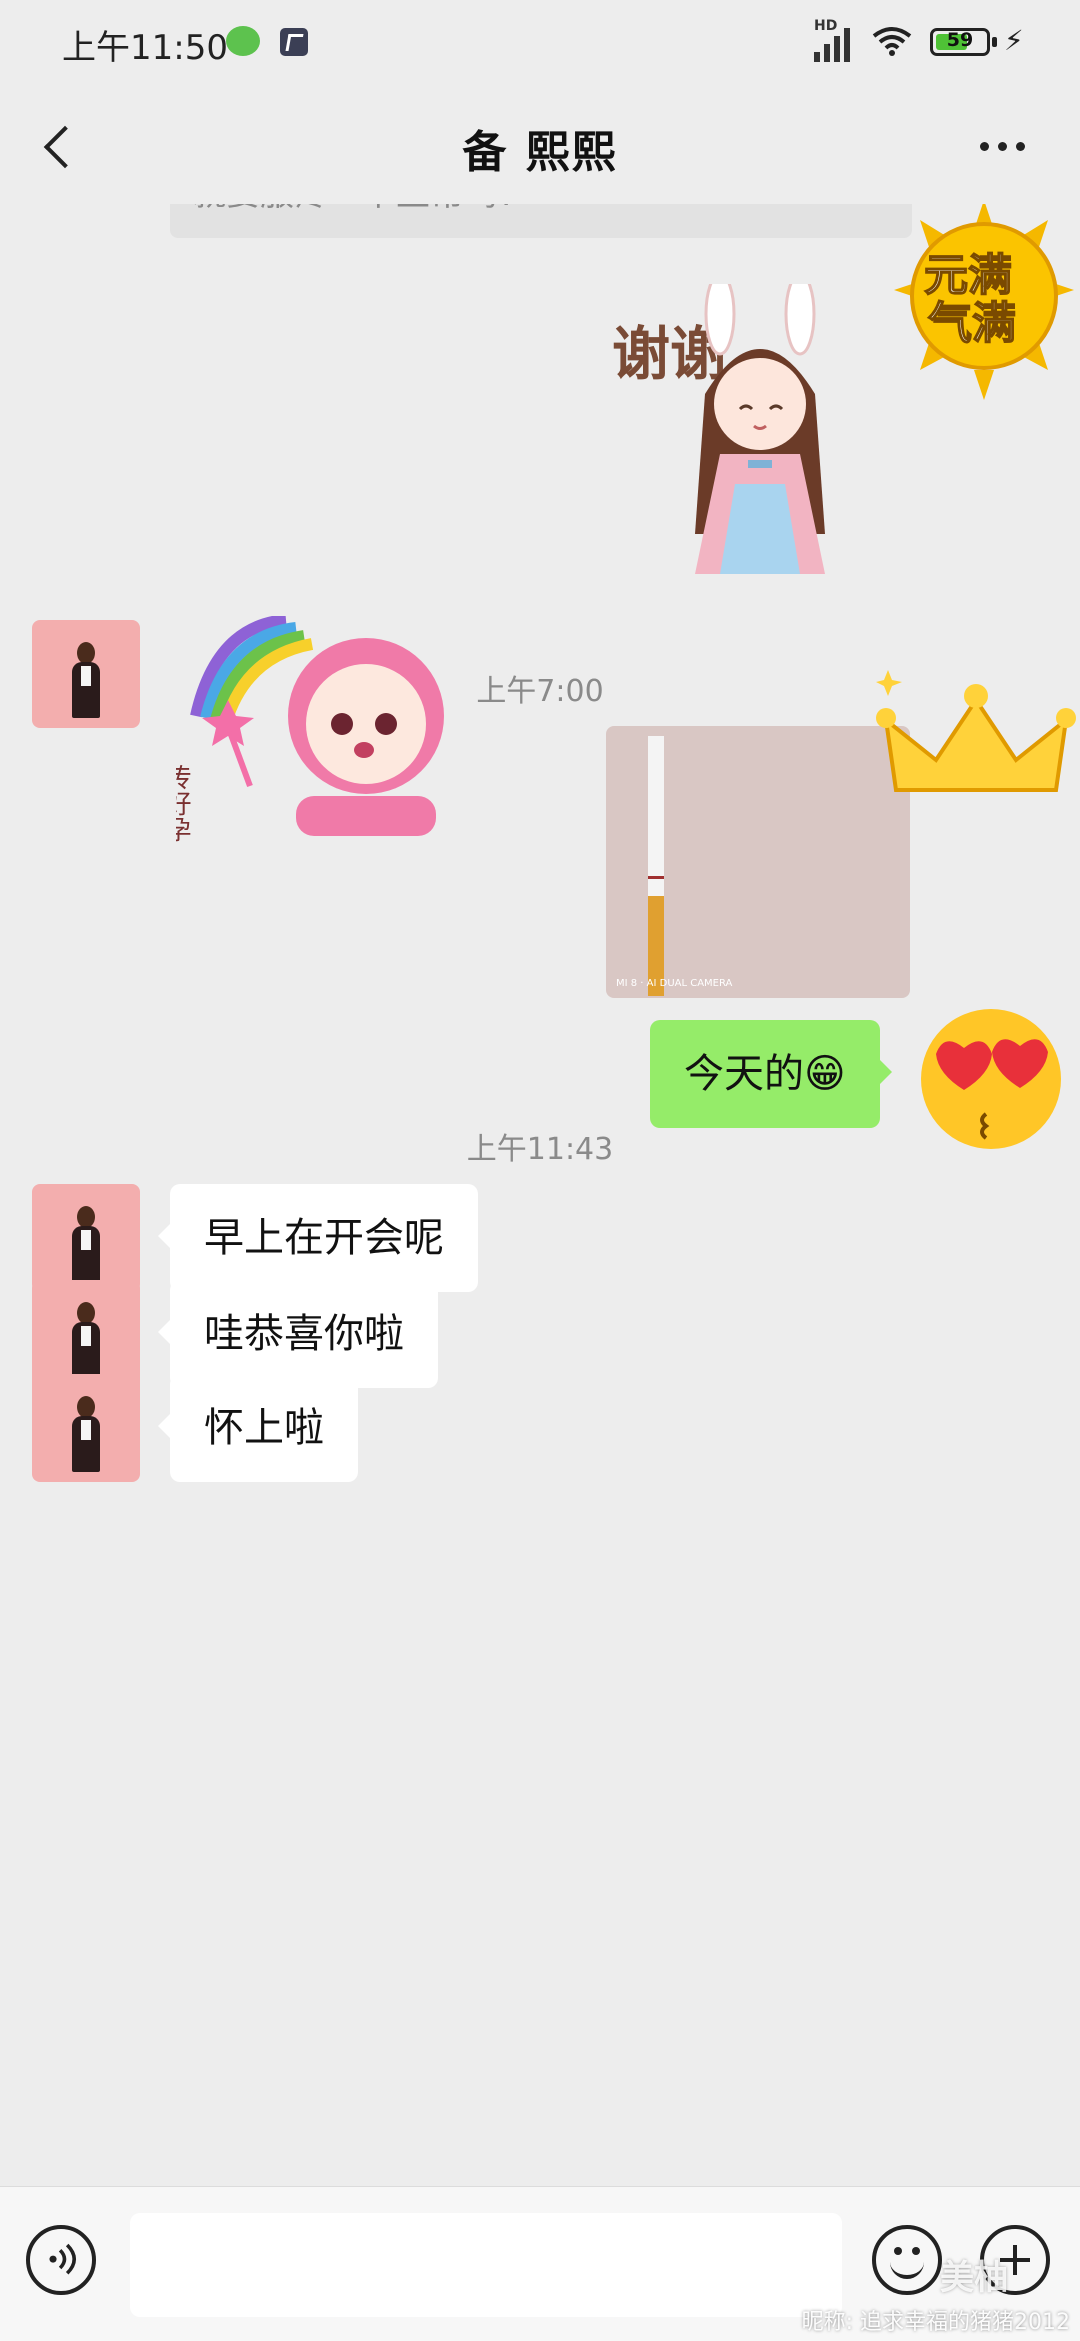 Image resolution: width=1080 pixels, height=2341 pixels. I want to click on baby-caption: 传好孕, so click(183, 803).